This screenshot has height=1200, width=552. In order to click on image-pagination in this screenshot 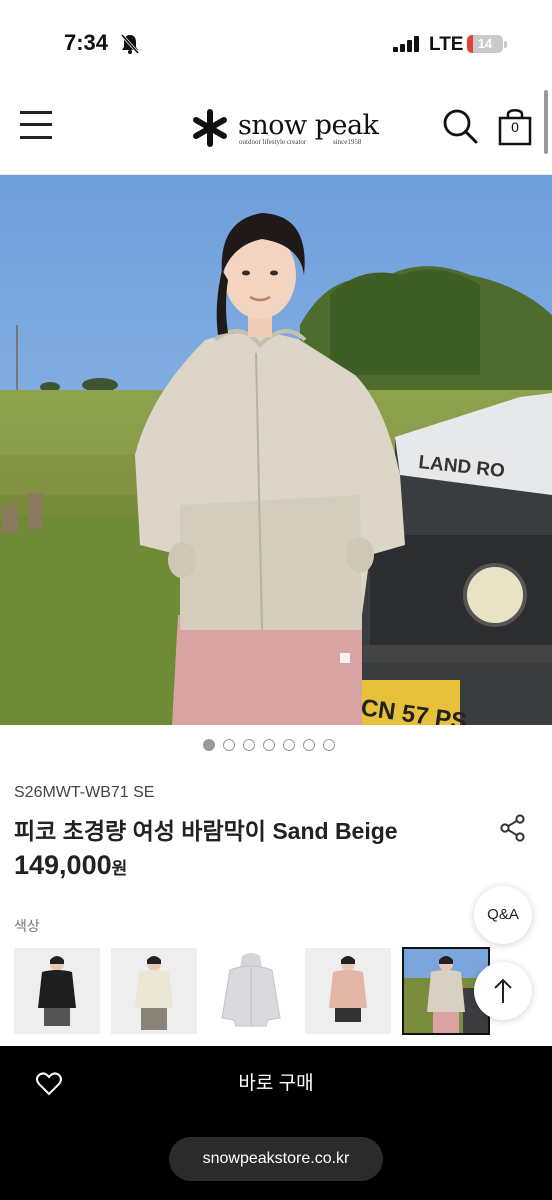, I will do `click(269, 746)`.